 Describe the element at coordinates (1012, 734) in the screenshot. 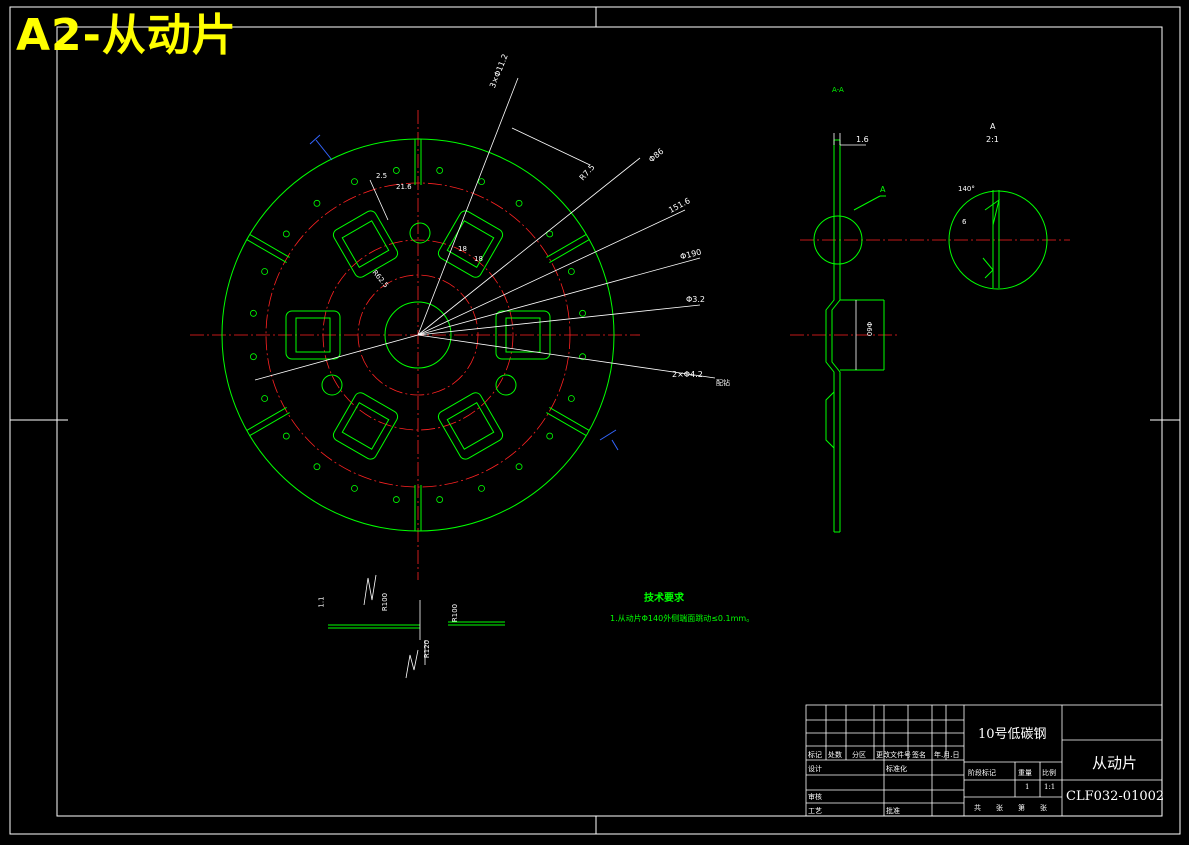

I see `material-label: 10号低碳钢` at that location.